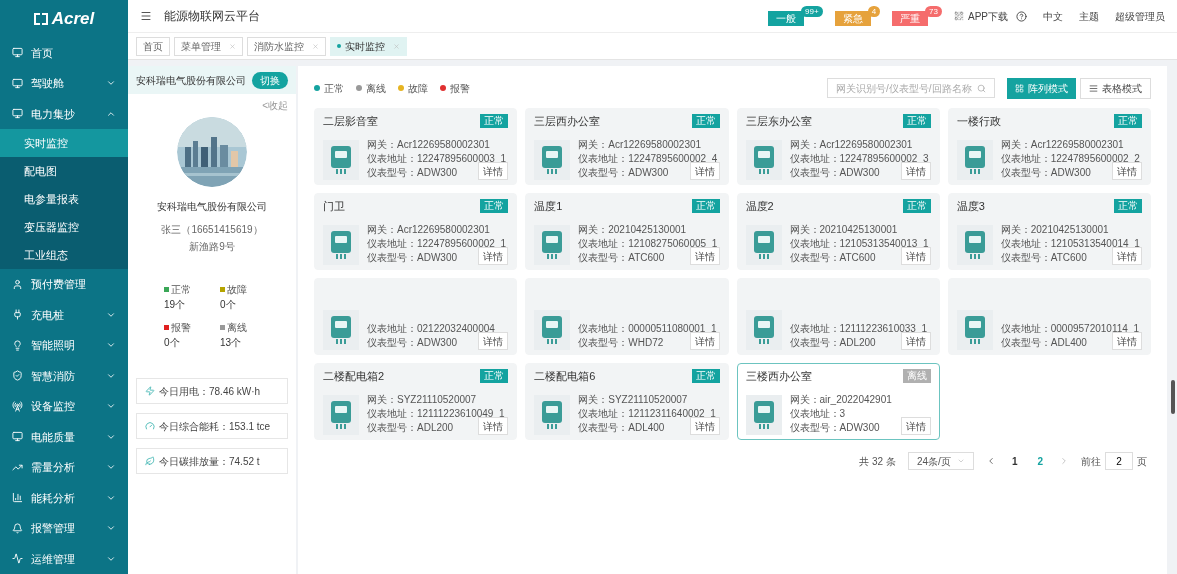 The image size is (1177, 574). I want to click on card-info-line: 网关：air_2022042901, so click(840, 400).